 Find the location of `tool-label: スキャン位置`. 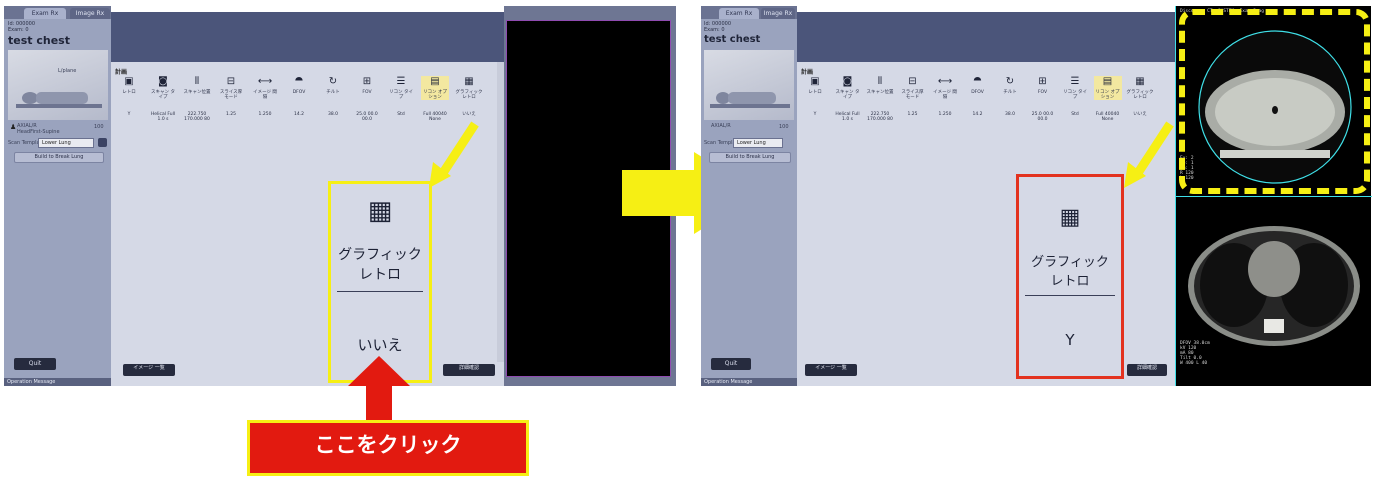

tool-label: スキャン位置 is located at coordinates (880, 92).